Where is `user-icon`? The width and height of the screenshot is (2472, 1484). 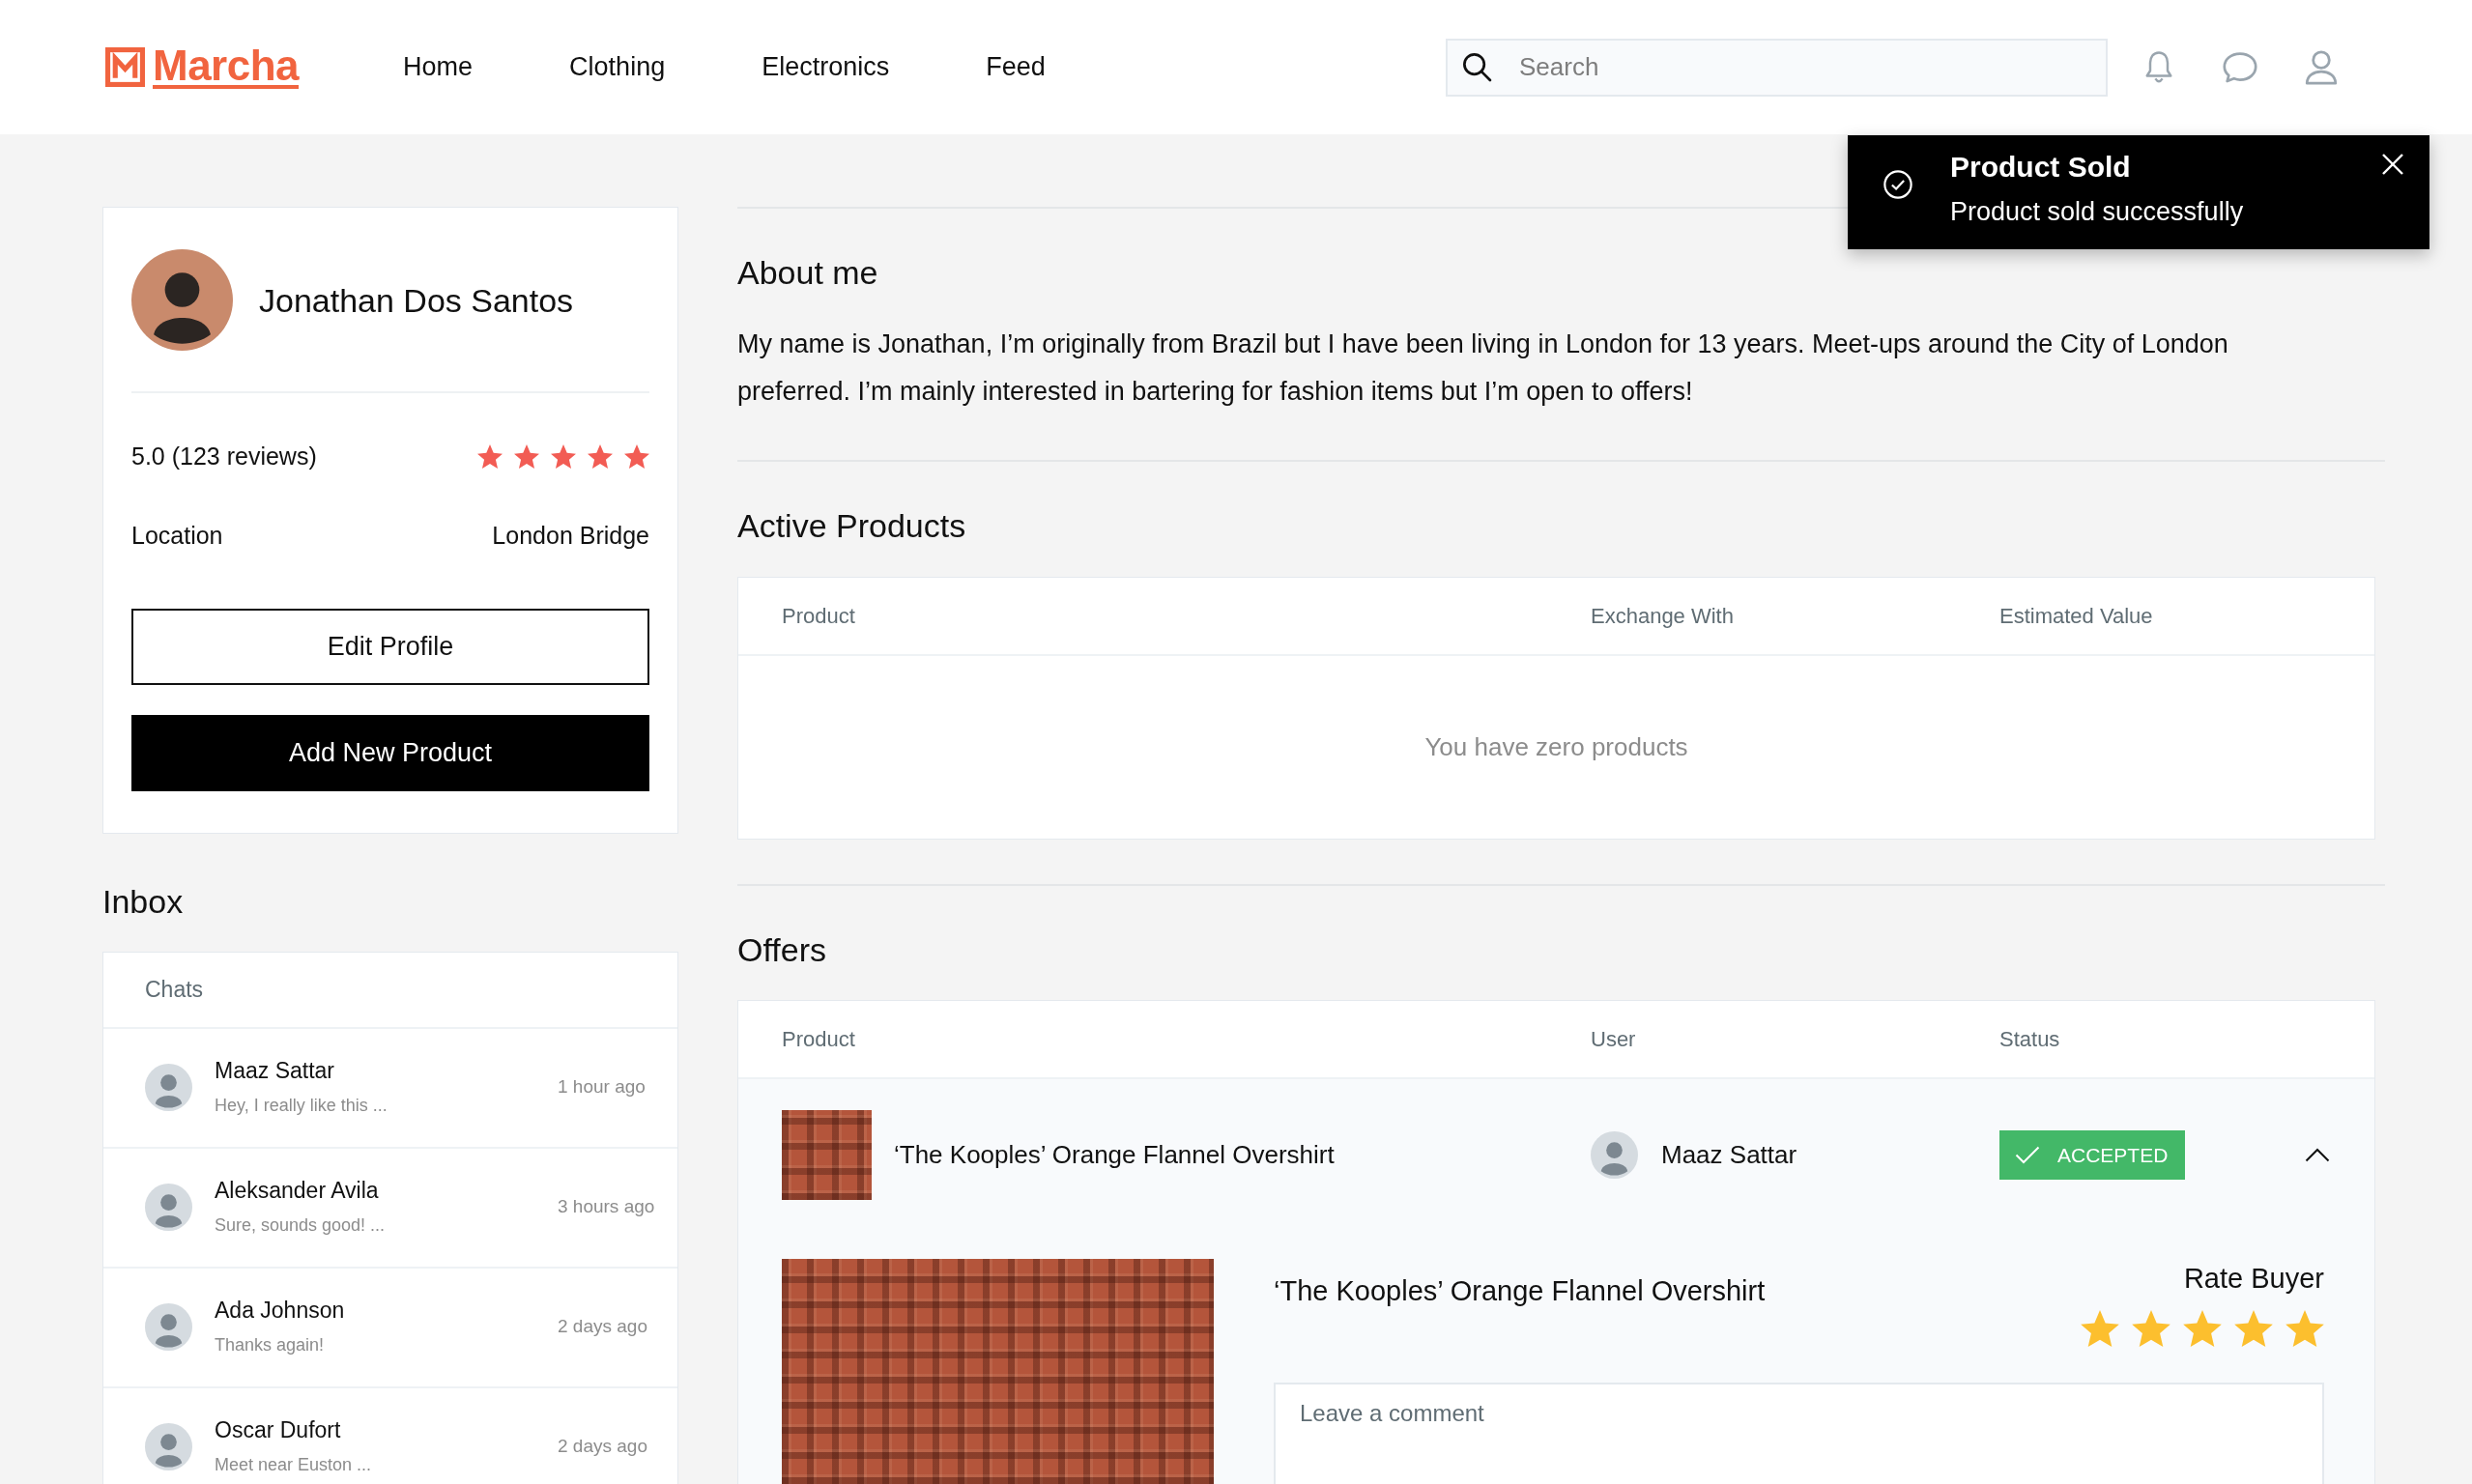
user-icon is located at coordinates (2321, 67).